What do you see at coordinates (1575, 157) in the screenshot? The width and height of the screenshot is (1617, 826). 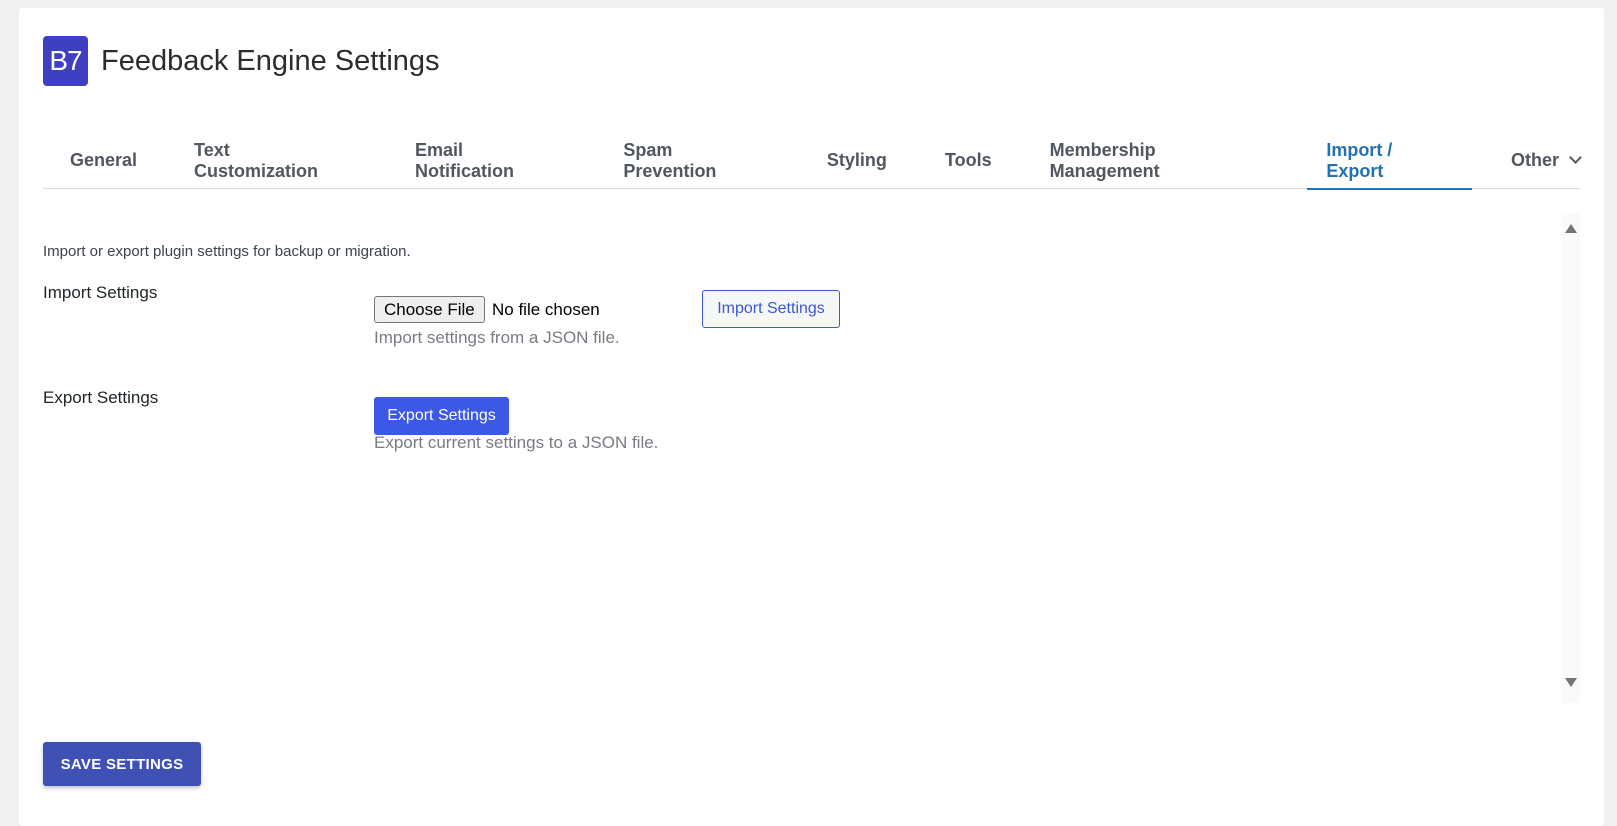 I see `chevron-down-icon` at bounding box center [1575, 157].